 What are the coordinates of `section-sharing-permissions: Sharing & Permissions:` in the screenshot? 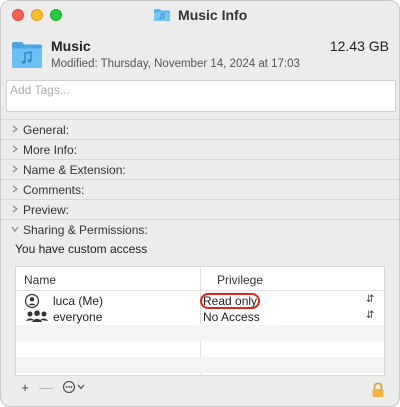 It's located at (200, 229).